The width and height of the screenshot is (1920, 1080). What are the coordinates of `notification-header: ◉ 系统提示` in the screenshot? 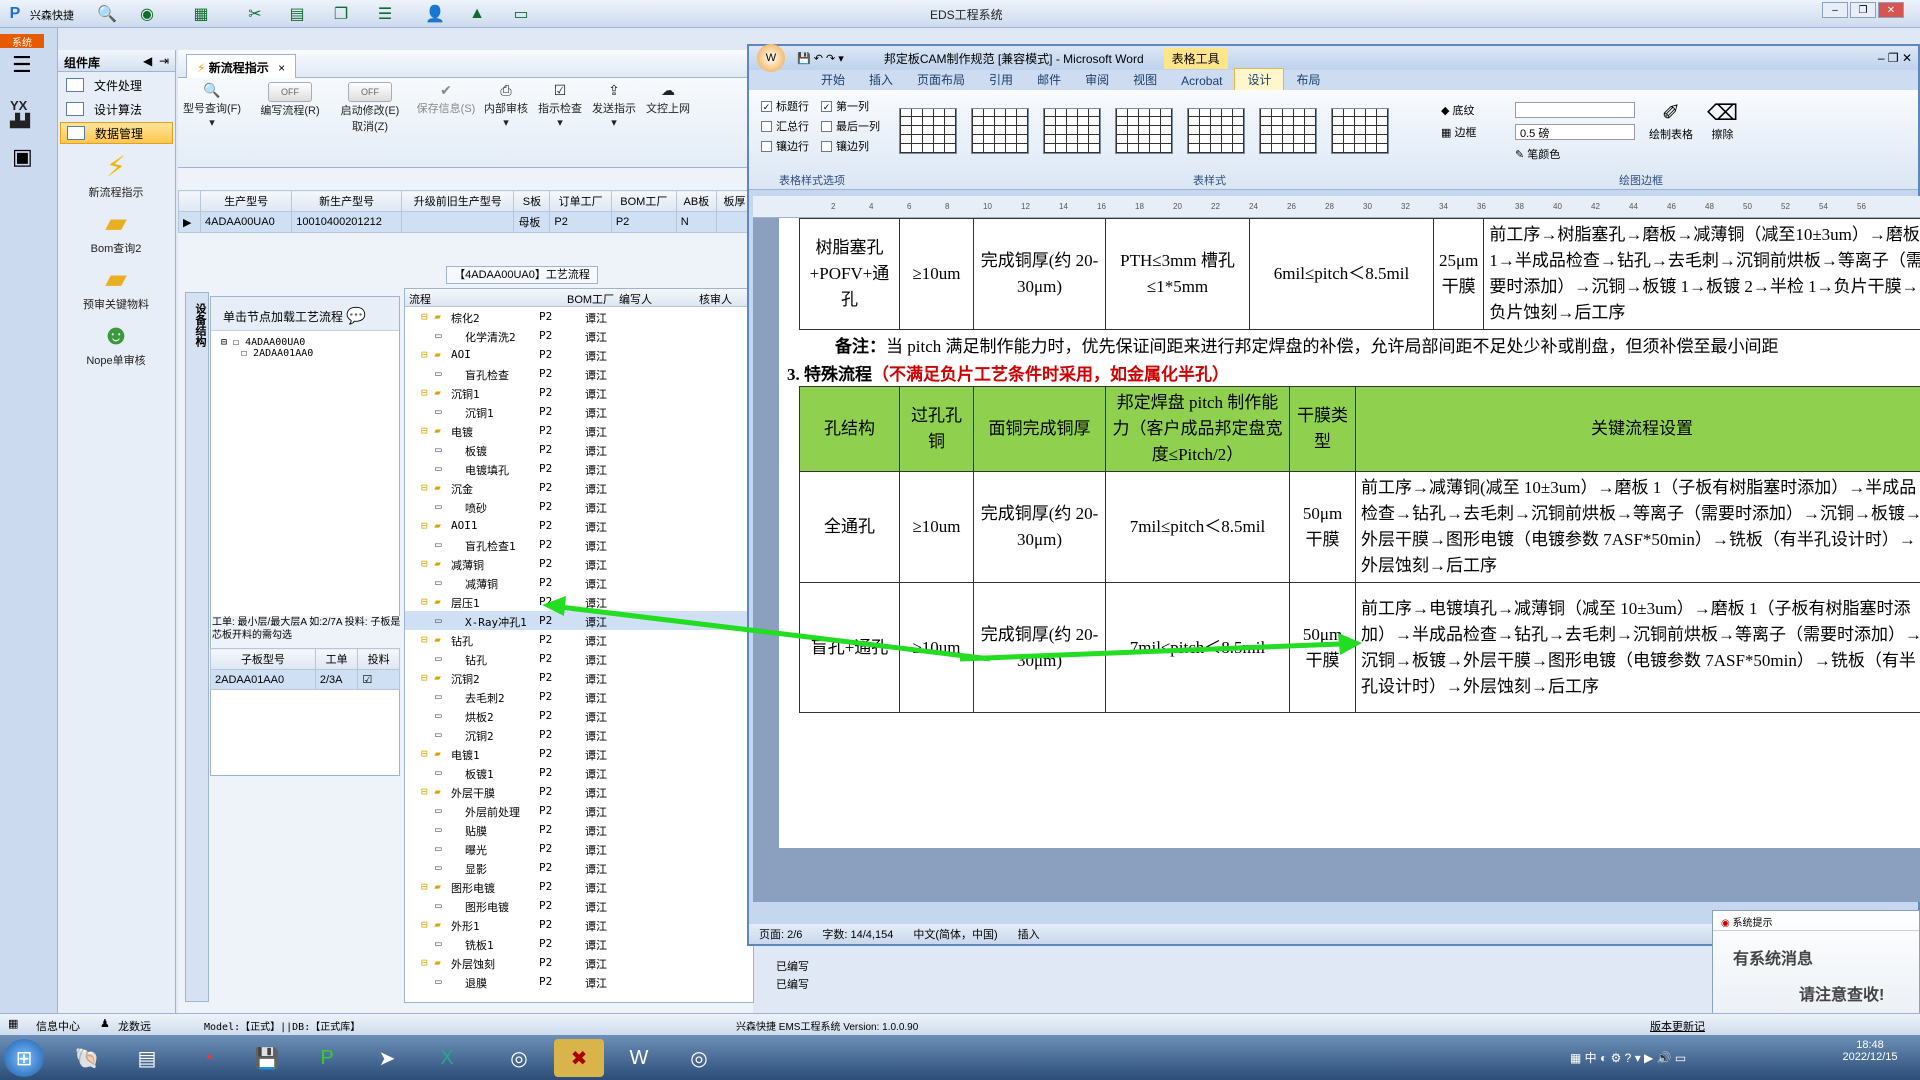 It's located at (1816, 921).